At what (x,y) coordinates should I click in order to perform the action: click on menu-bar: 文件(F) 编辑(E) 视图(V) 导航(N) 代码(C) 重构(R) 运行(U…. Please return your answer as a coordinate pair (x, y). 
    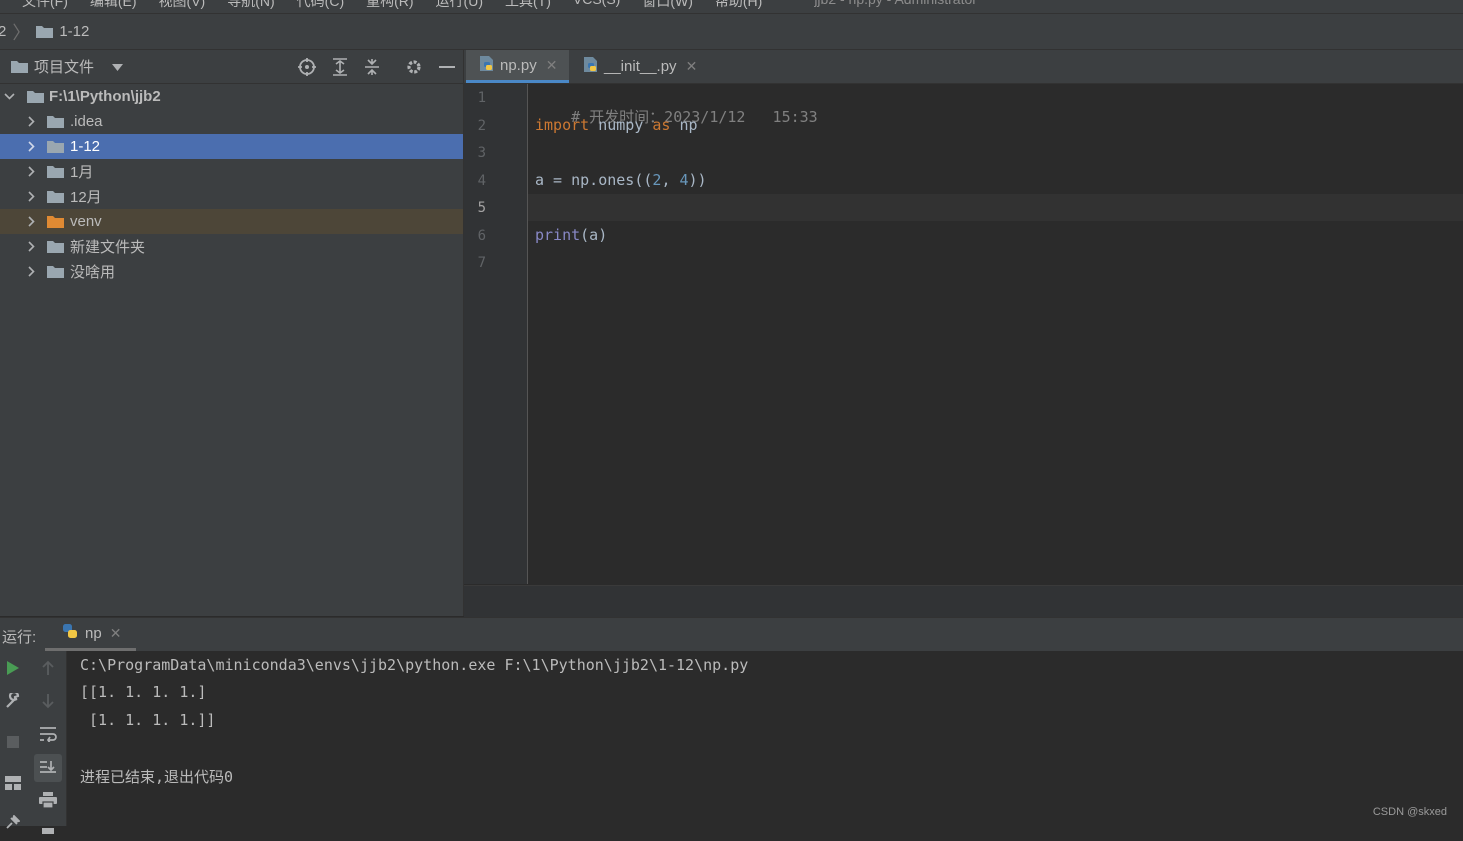
    Looking at the image, I should click on (731, 7).